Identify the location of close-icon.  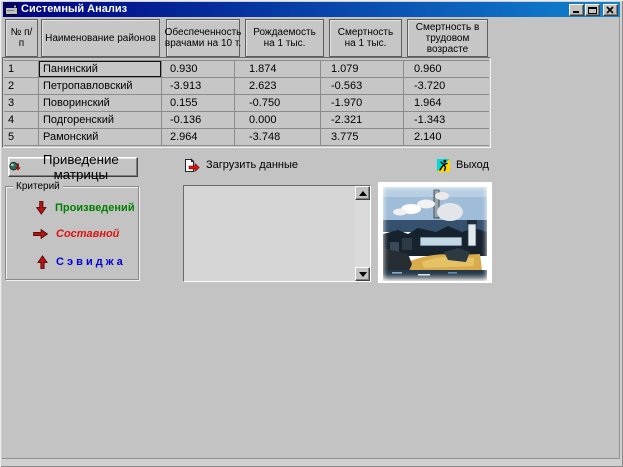
(610, 9).